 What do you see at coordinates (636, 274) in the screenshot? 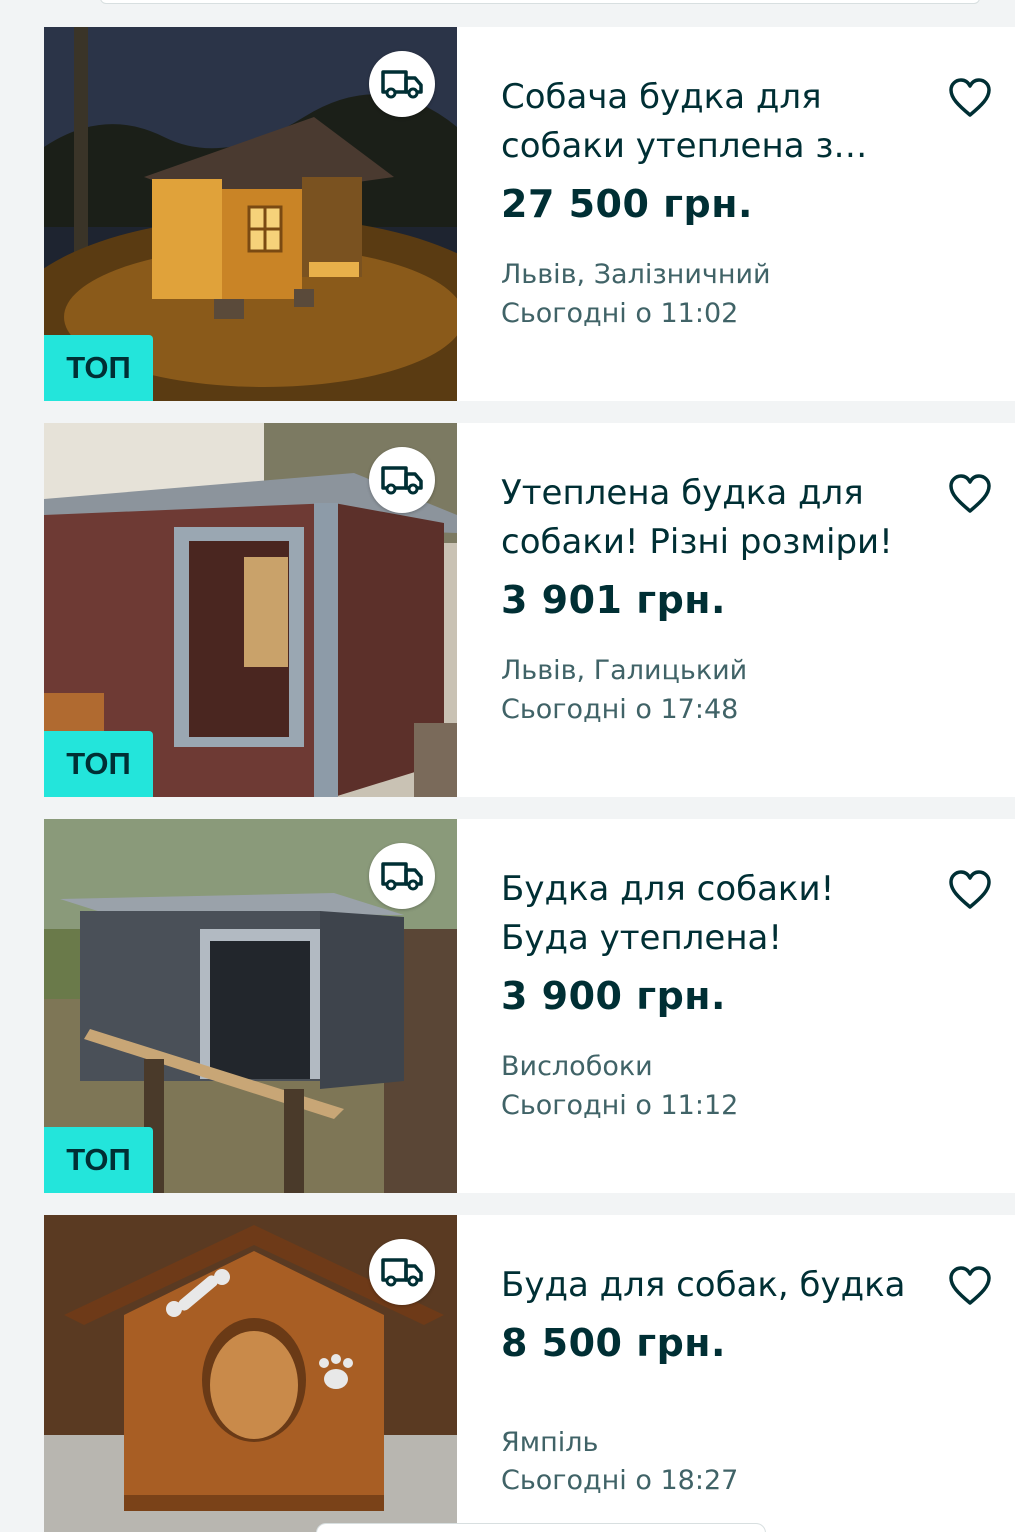
I see `listing-location: Львів, Залізничний` at bounding box center [636, 274].